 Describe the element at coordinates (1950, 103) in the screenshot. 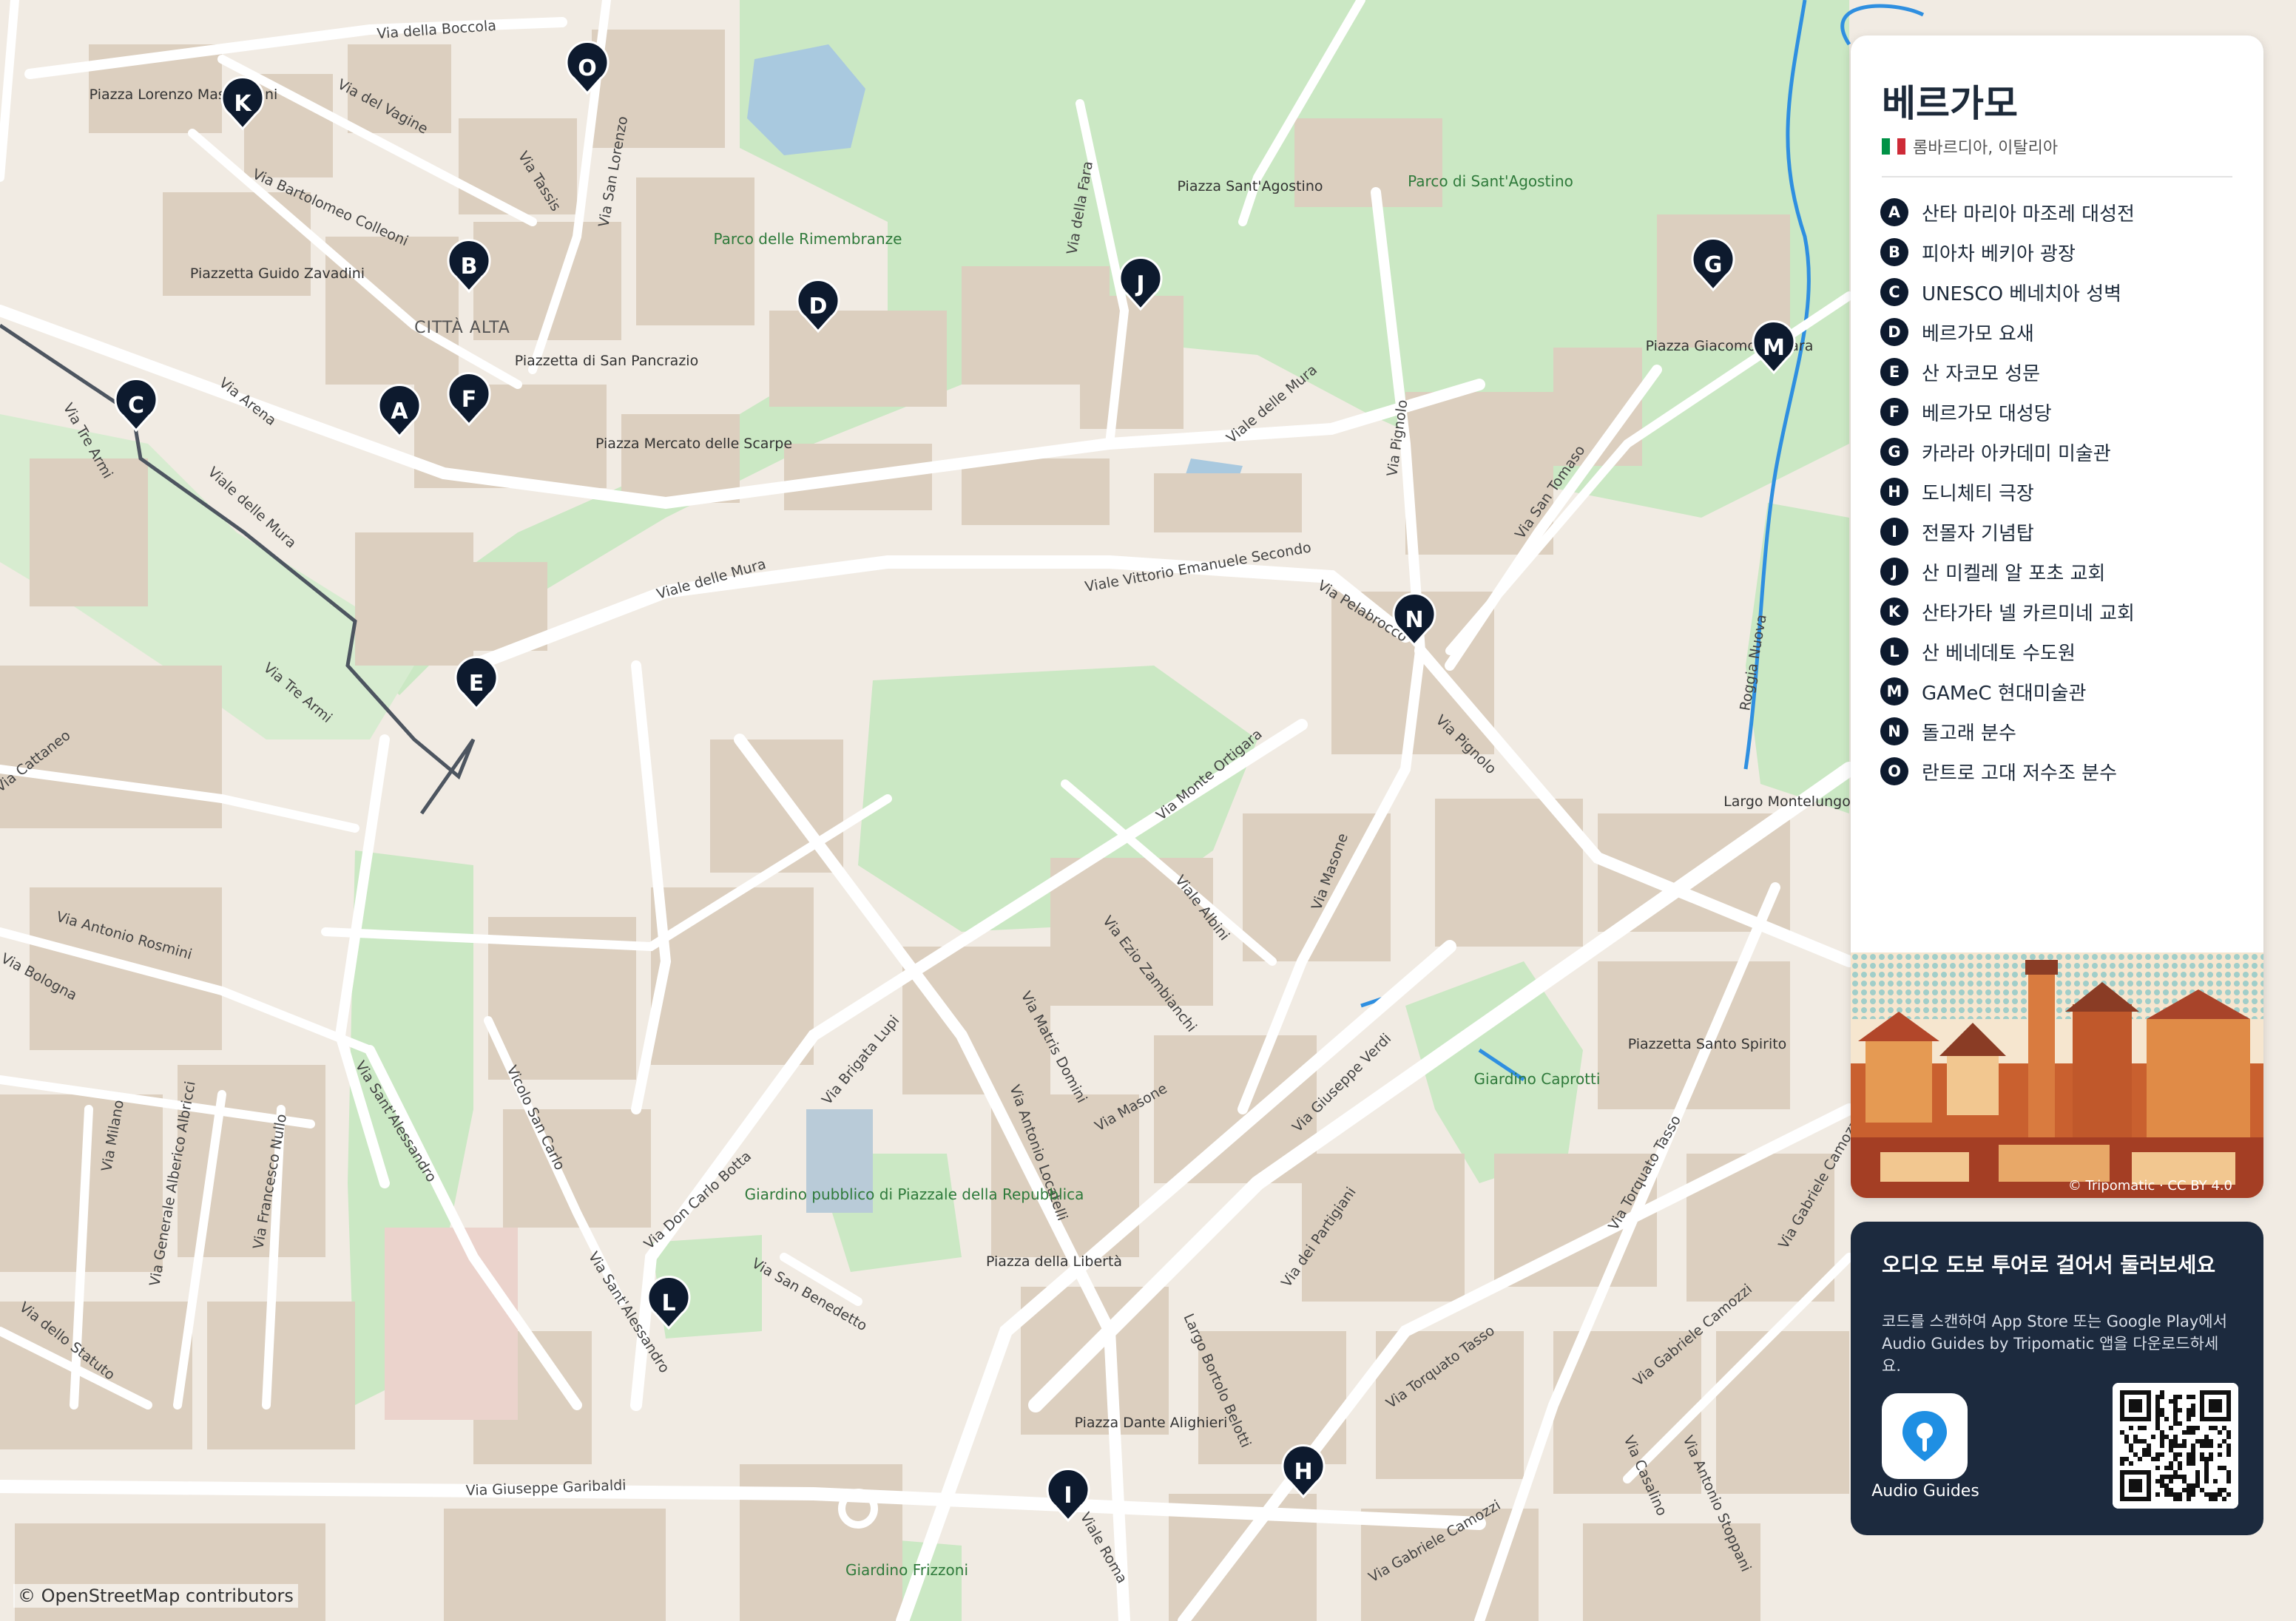

I see `city-title: 베르가모` at that location.